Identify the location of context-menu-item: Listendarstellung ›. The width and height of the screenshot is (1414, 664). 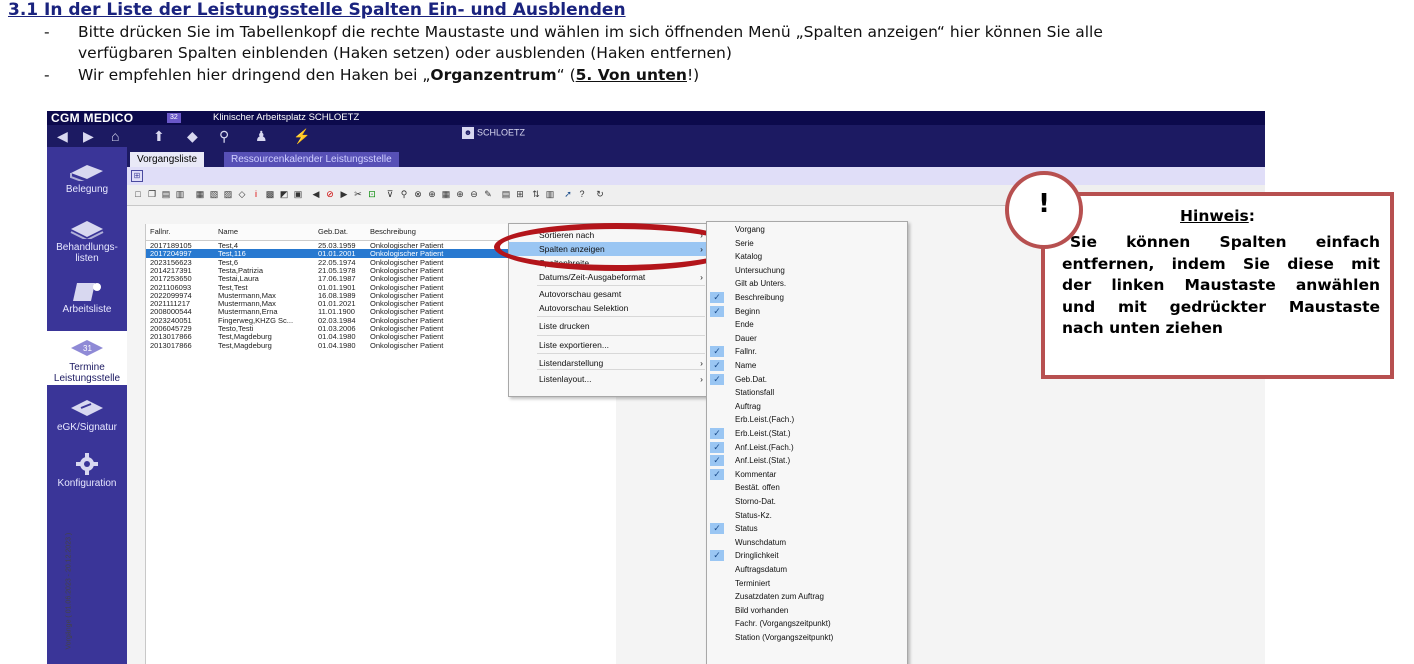
(609, 363).